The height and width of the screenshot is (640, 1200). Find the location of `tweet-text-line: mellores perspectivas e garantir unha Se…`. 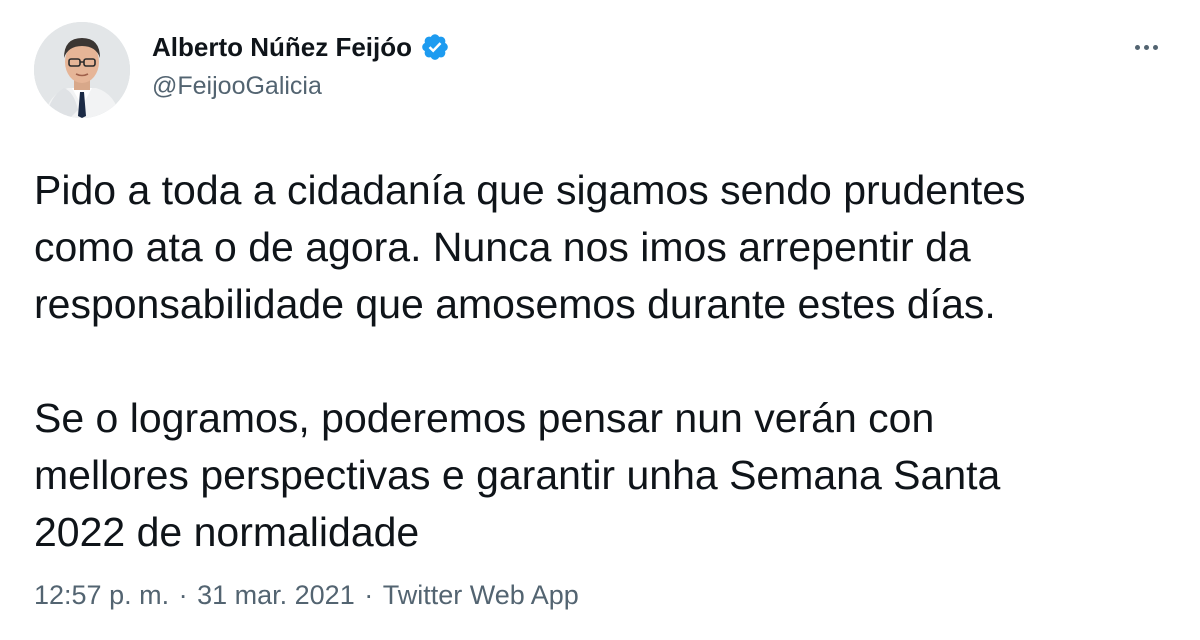

tweet-text-line: mellores perspectivas e garantir unha Se… is located at coordinates (517, 475).